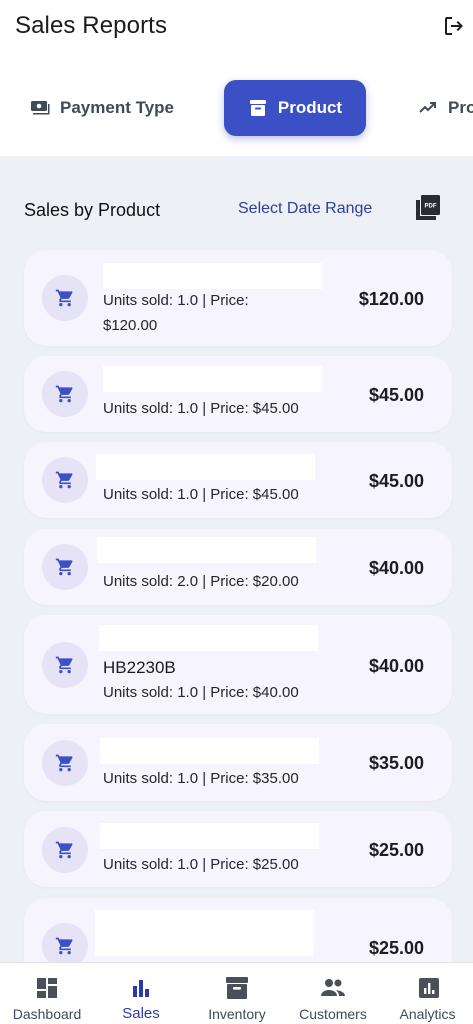  I want to click on item-details: Units sold: 1.0 | Price: $35.00, so click(201, 778).